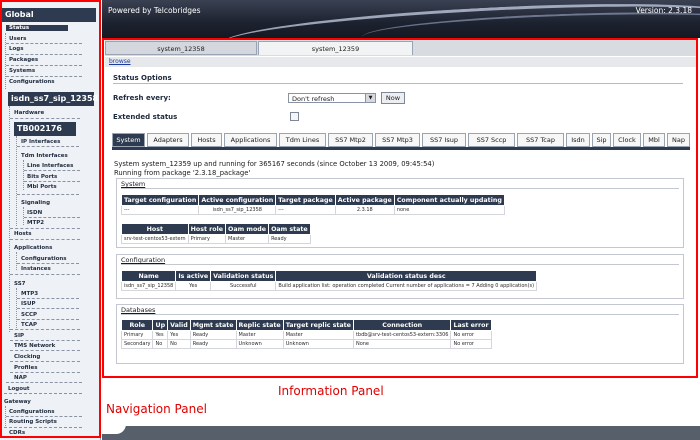 The height and width of the screenshot is (440, 700). What do you see at coordinates (247, 239) in the screenshot?
I see `table-cell: Master` at bounding box center [247, 239].